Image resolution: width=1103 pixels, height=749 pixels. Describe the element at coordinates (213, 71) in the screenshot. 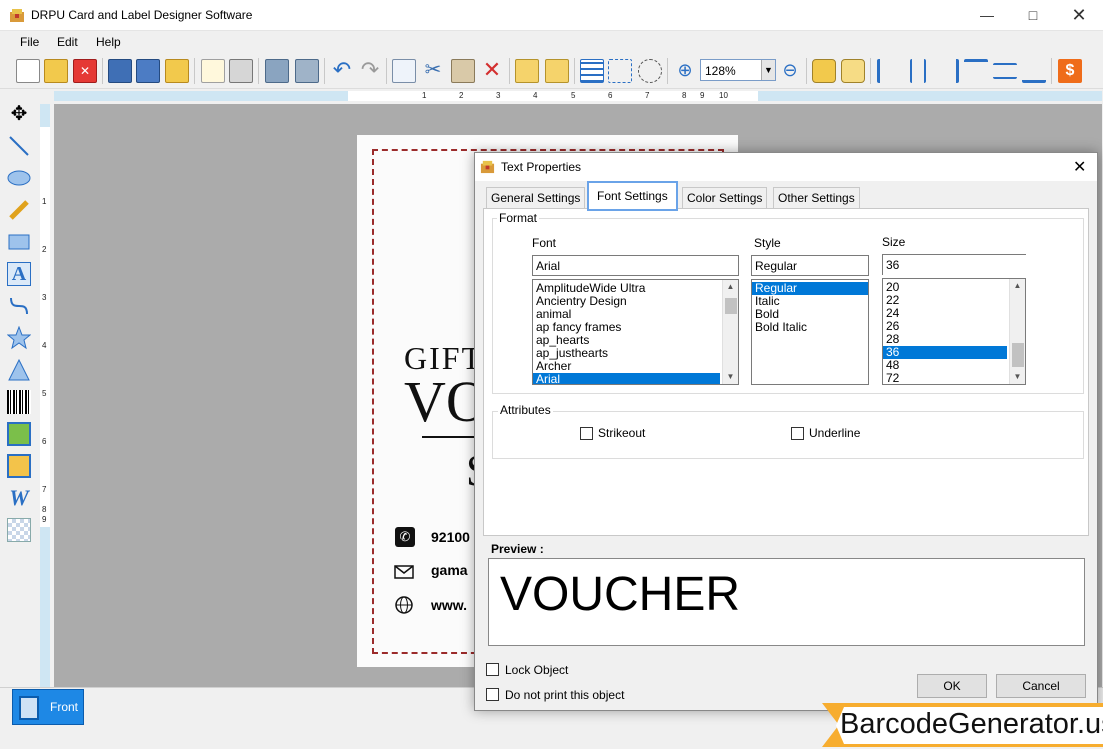

I see `edit-document-icon` at that location.